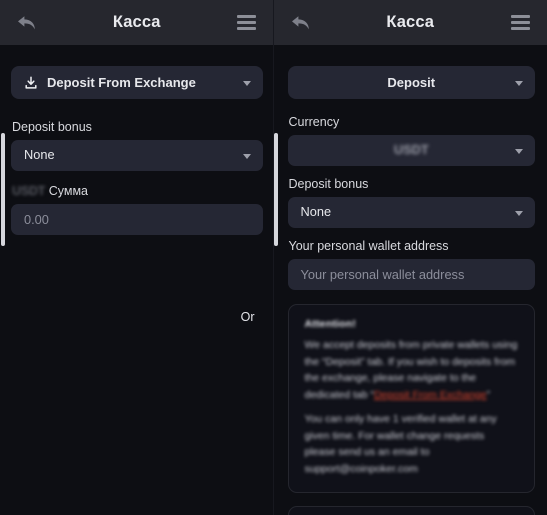 Image resolution: width=547 pixels, height=515 pixels. I want to click on wallet-address-input: Your personal wallet address, so click(411, 274).